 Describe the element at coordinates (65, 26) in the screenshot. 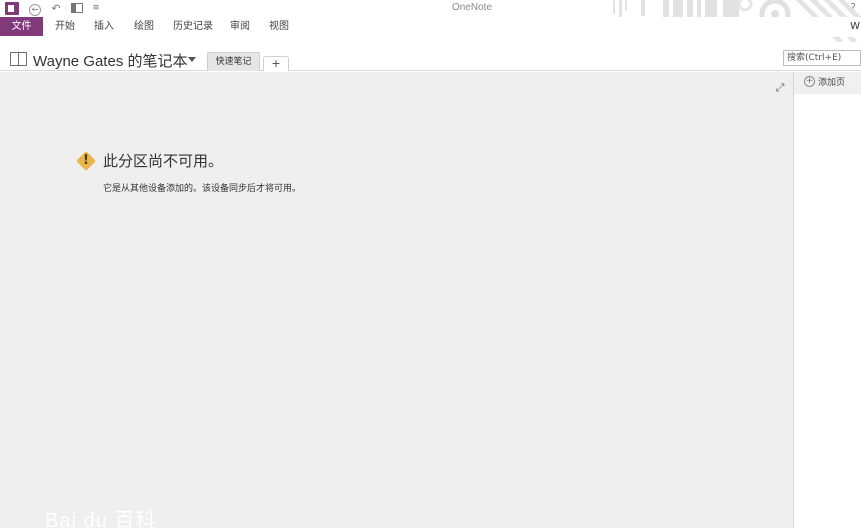

I see `tab-home: 开始` at that location.